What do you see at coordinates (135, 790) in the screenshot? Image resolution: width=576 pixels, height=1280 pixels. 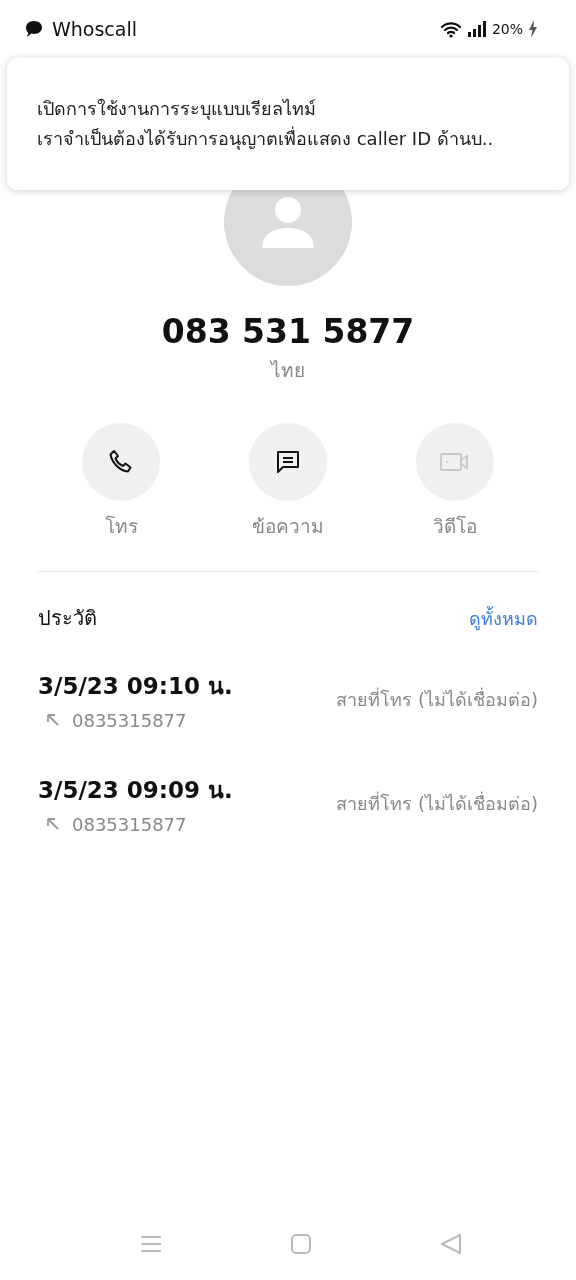 I see `call-time: 3/5/23 09:09 น.` at bounding box center [135, 790].